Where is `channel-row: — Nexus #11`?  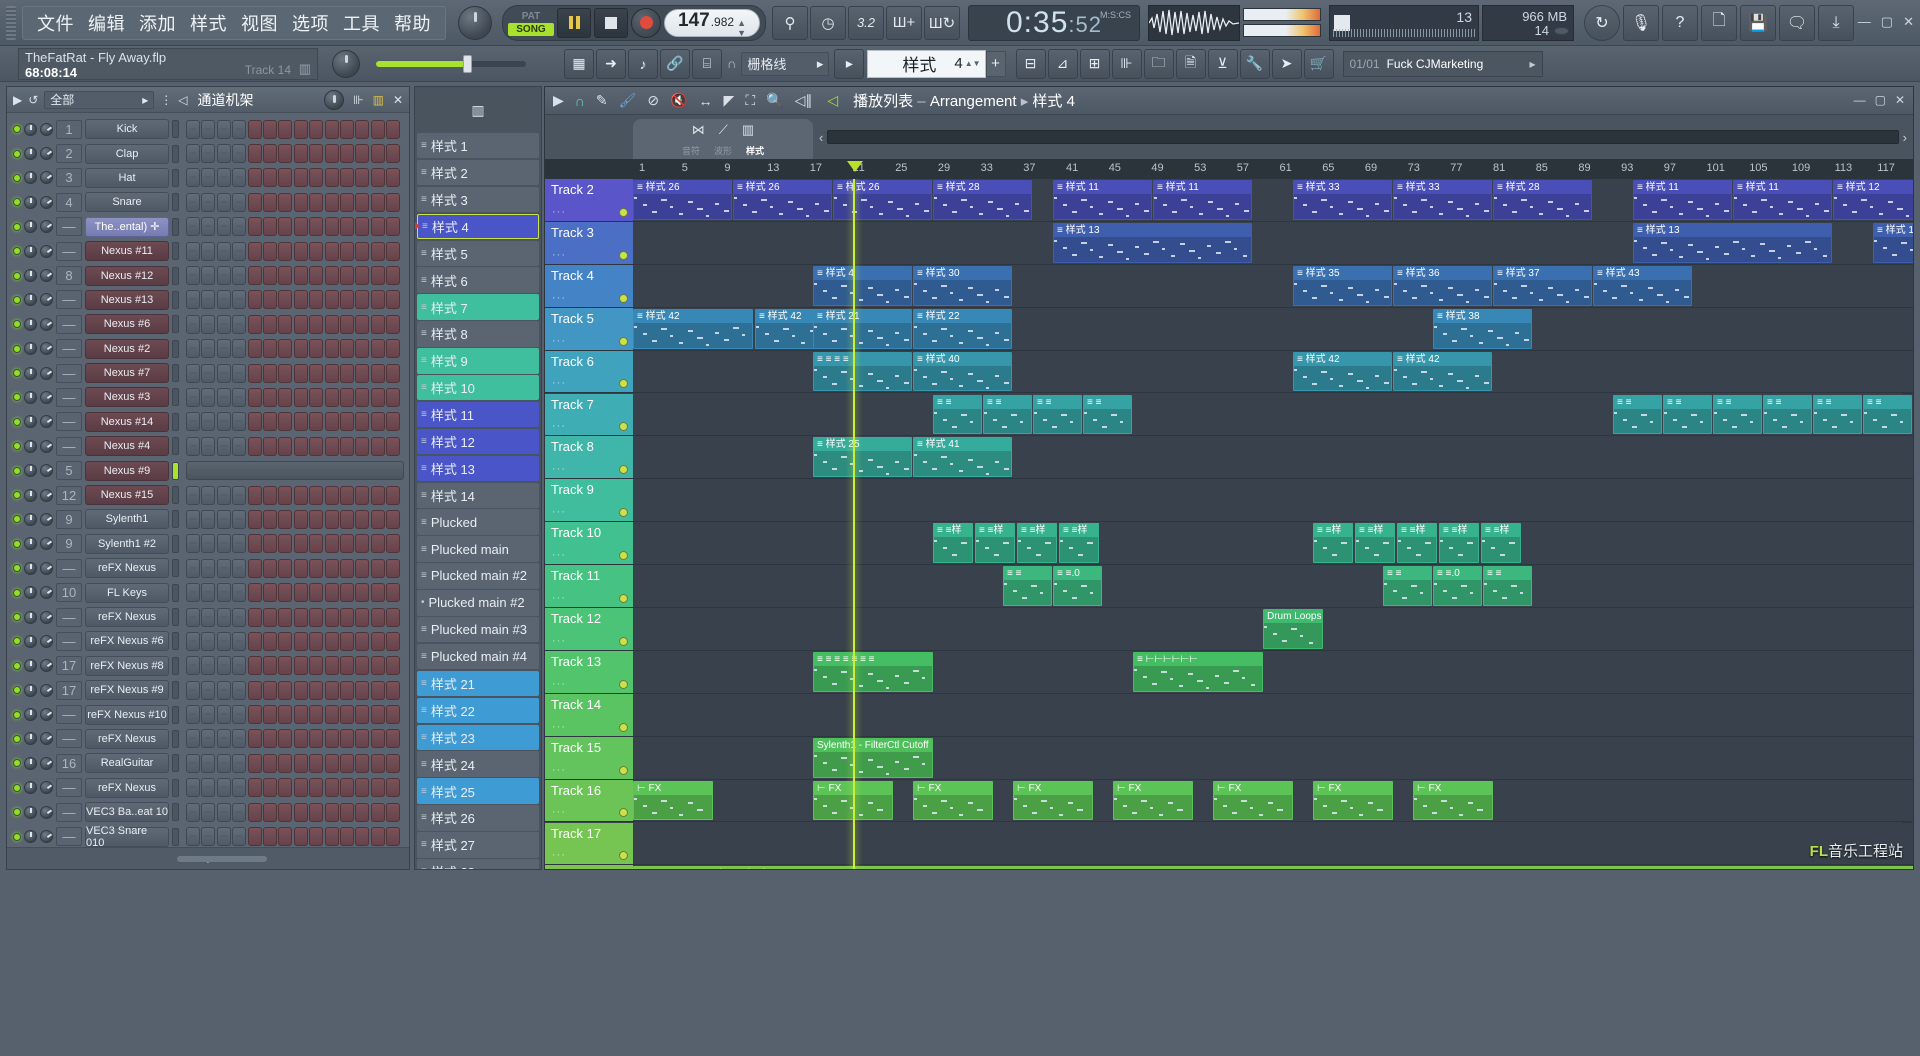 channel-row: — Nexus #11 is located at coordinates (208, 251).